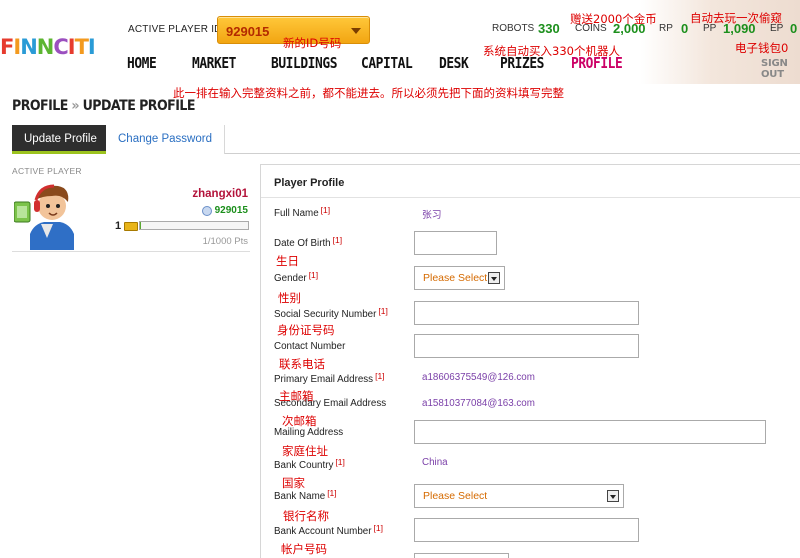 Image resolution: width=800 pixels, height=558 pixels. What do you see at coordinates (293, 483) in the screenshot?
I see `annotation-country: 国家` at bounding box center [293, 483].